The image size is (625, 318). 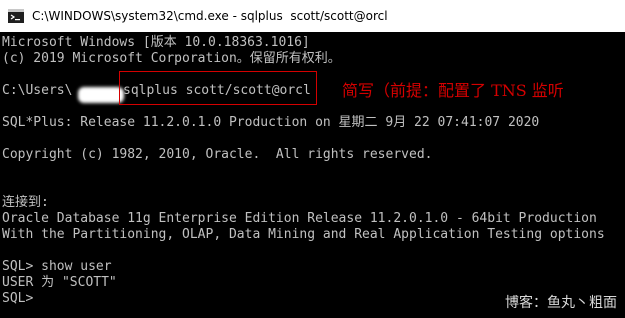 What do you see at coordinates (59, 282) in the screenshot?
I see `console-line-user-result: USER 为 "SCOTT"` at bounding box center [59, 282].